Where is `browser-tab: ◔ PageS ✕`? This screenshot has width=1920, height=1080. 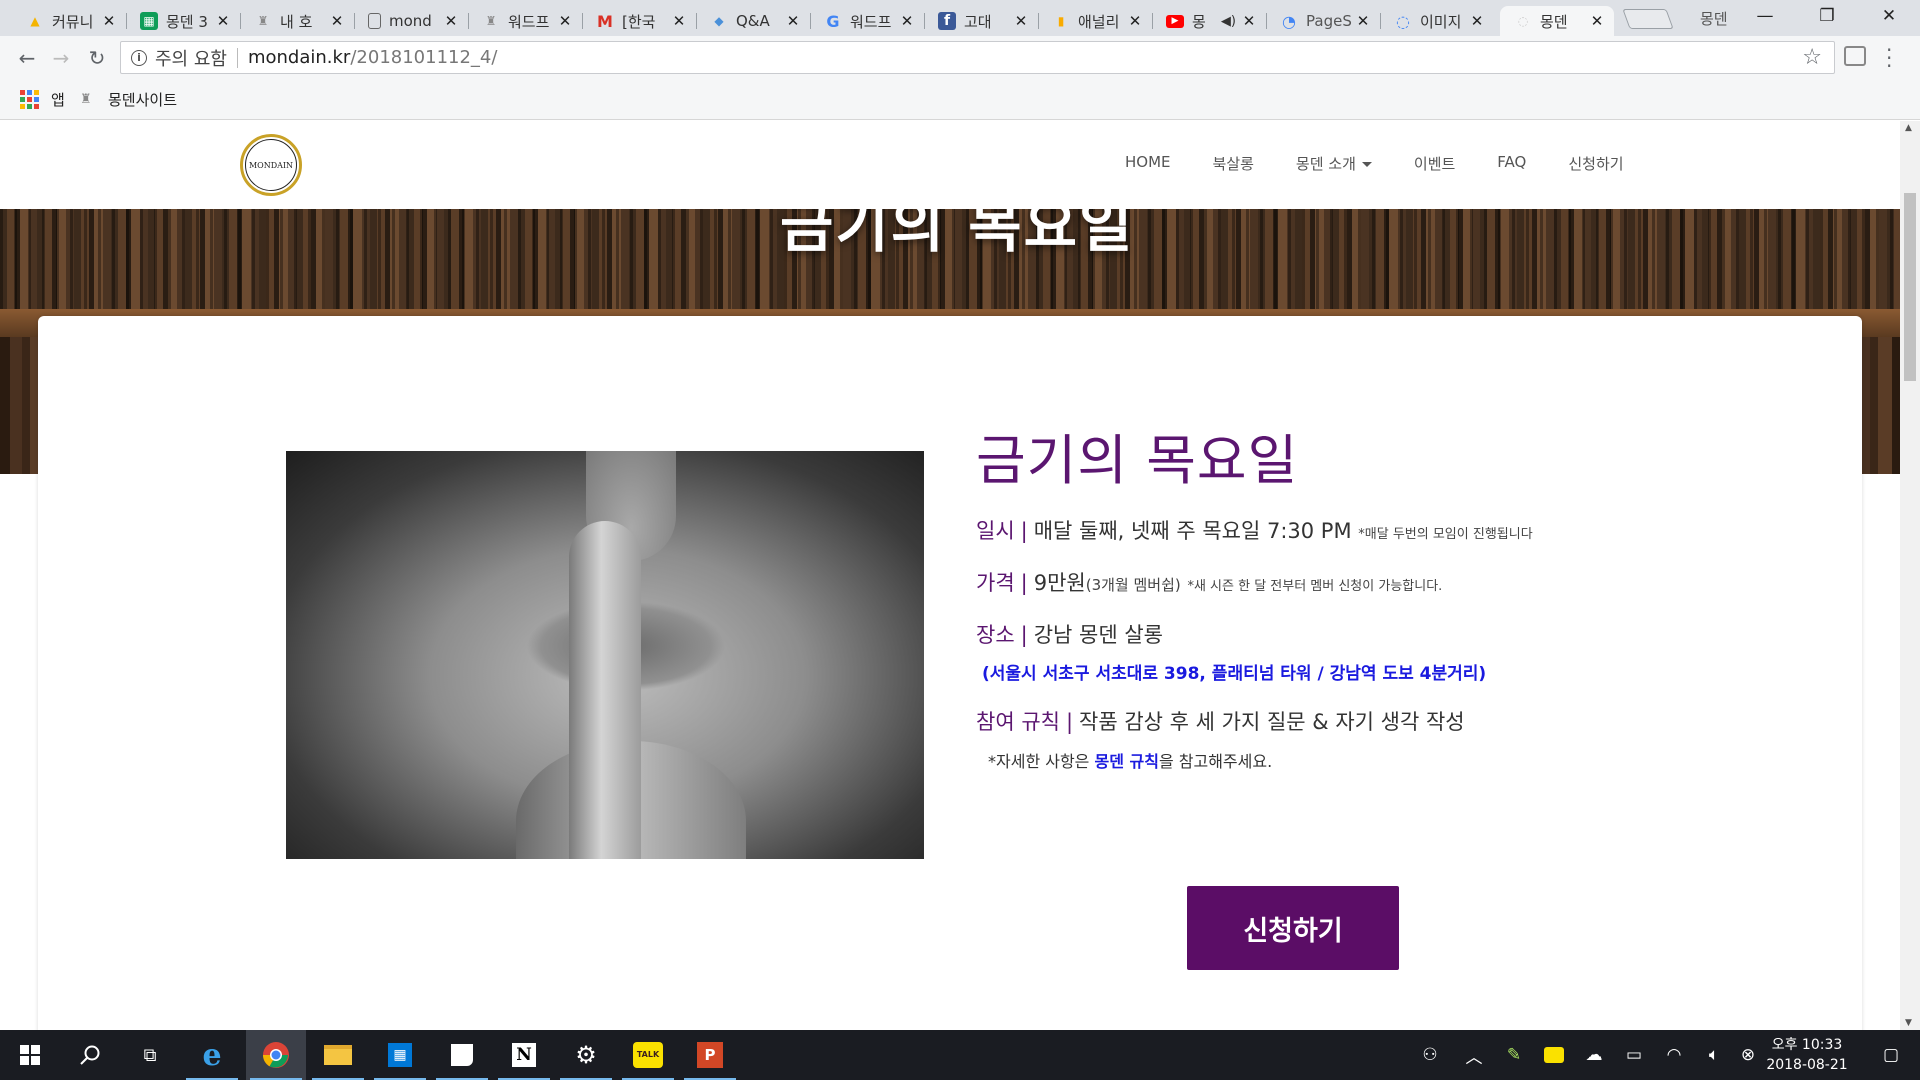 browser-tab: ◔ PageS ✕ is located at coordinates (1323, 21).